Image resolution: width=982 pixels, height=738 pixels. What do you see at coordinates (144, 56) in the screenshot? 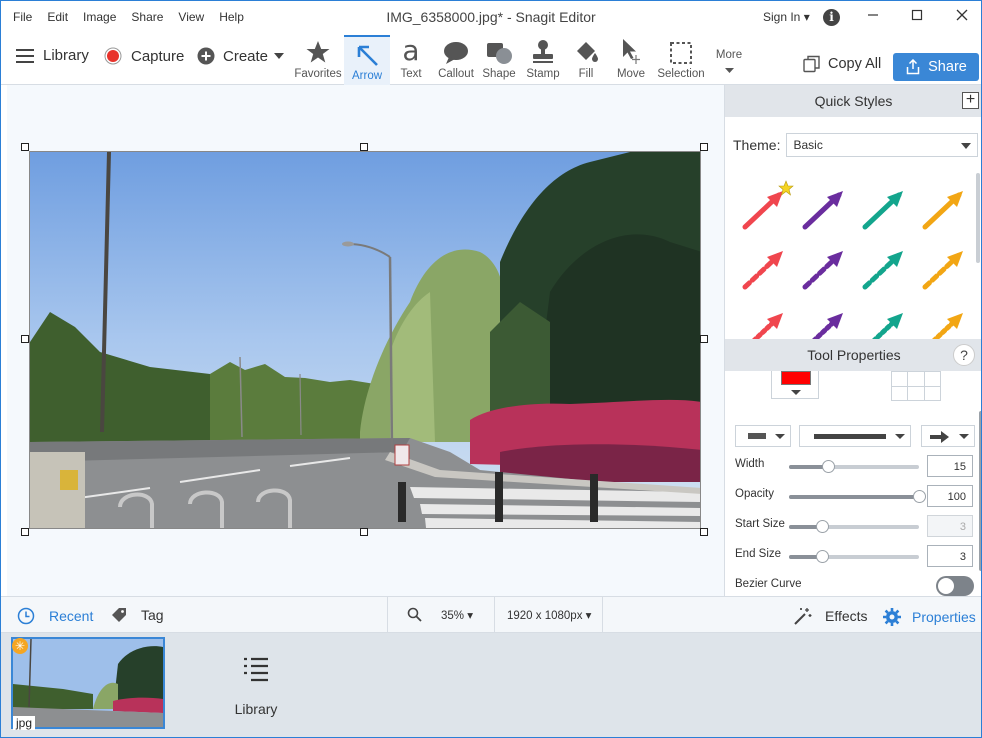
I see `capture-button: Capture` at bounding box center [144, 56].